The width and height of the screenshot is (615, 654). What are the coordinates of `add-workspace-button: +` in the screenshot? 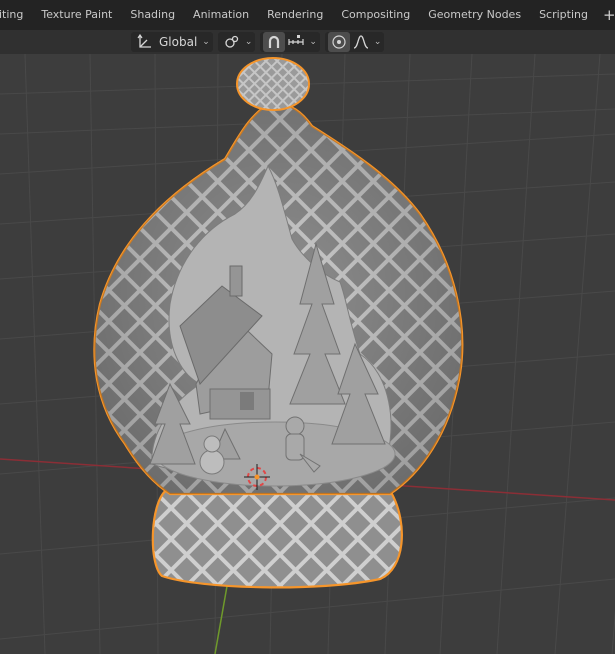 It's located at (606, 15).